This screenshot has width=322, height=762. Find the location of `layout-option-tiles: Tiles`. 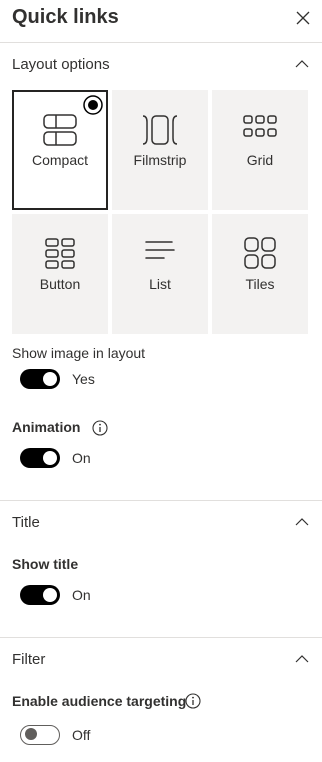

layout-option-tiles: Tiles is located at coordinates (260, 274).